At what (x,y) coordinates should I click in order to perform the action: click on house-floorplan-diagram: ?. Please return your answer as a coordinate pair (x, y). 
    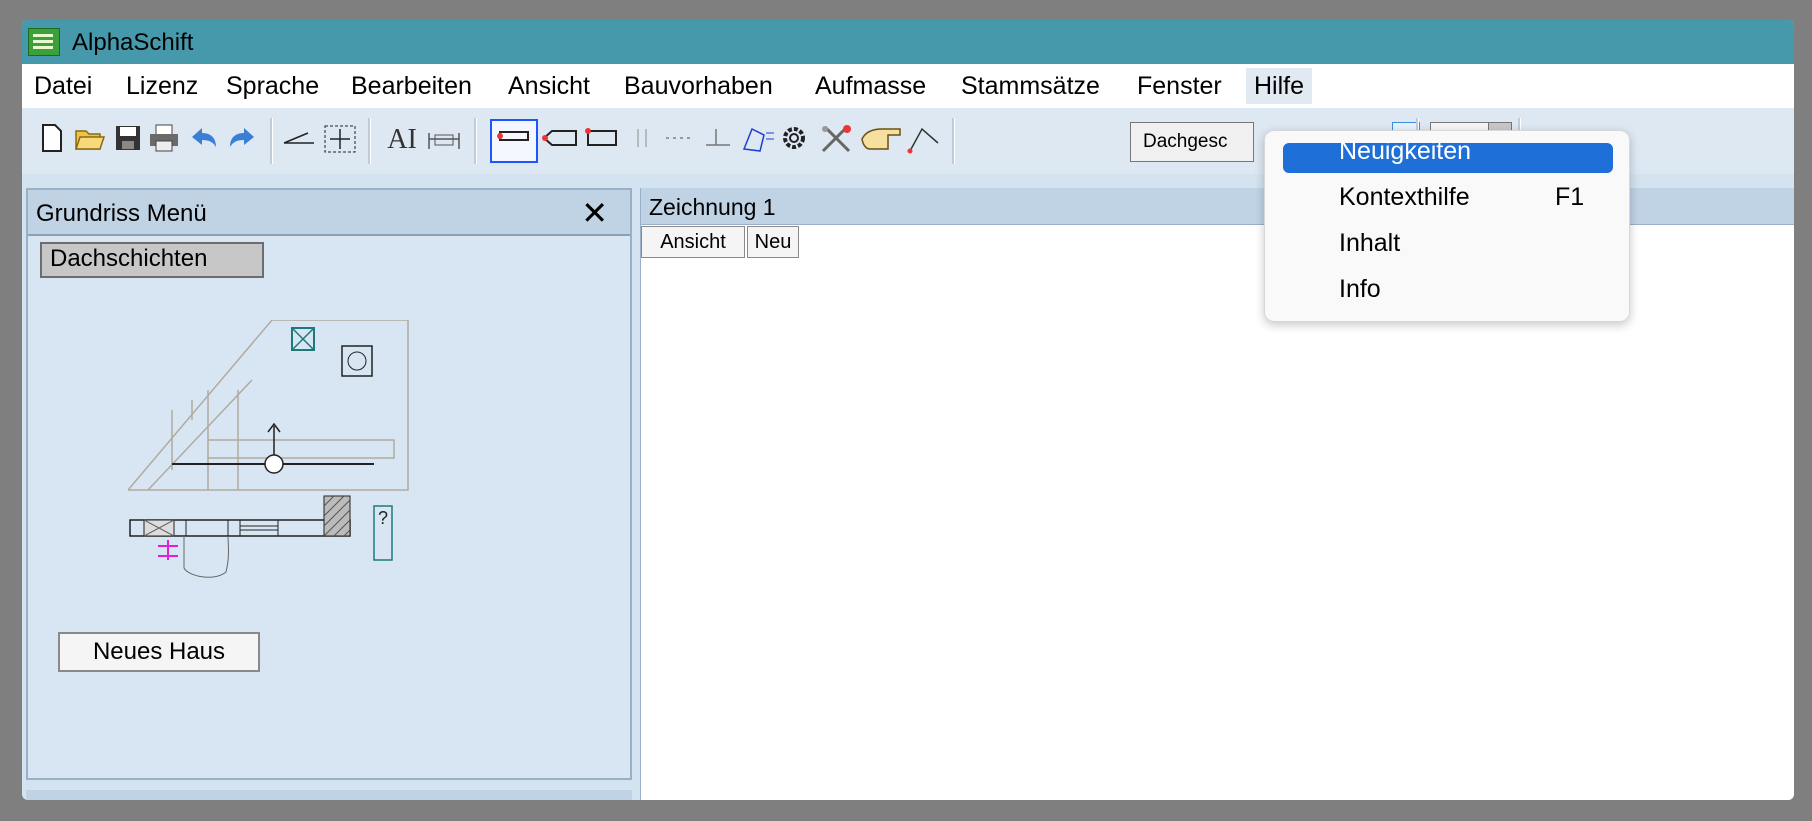
    Looking at the image, I should click on (288, 470).